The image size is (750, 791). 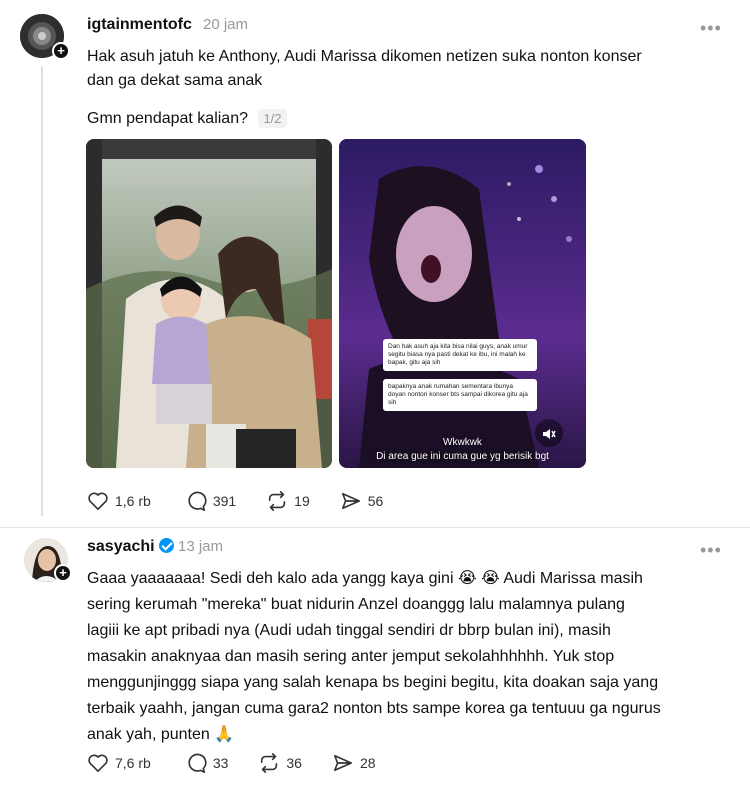 I want to click on comment-button: 391, so click(x=210, y=501).